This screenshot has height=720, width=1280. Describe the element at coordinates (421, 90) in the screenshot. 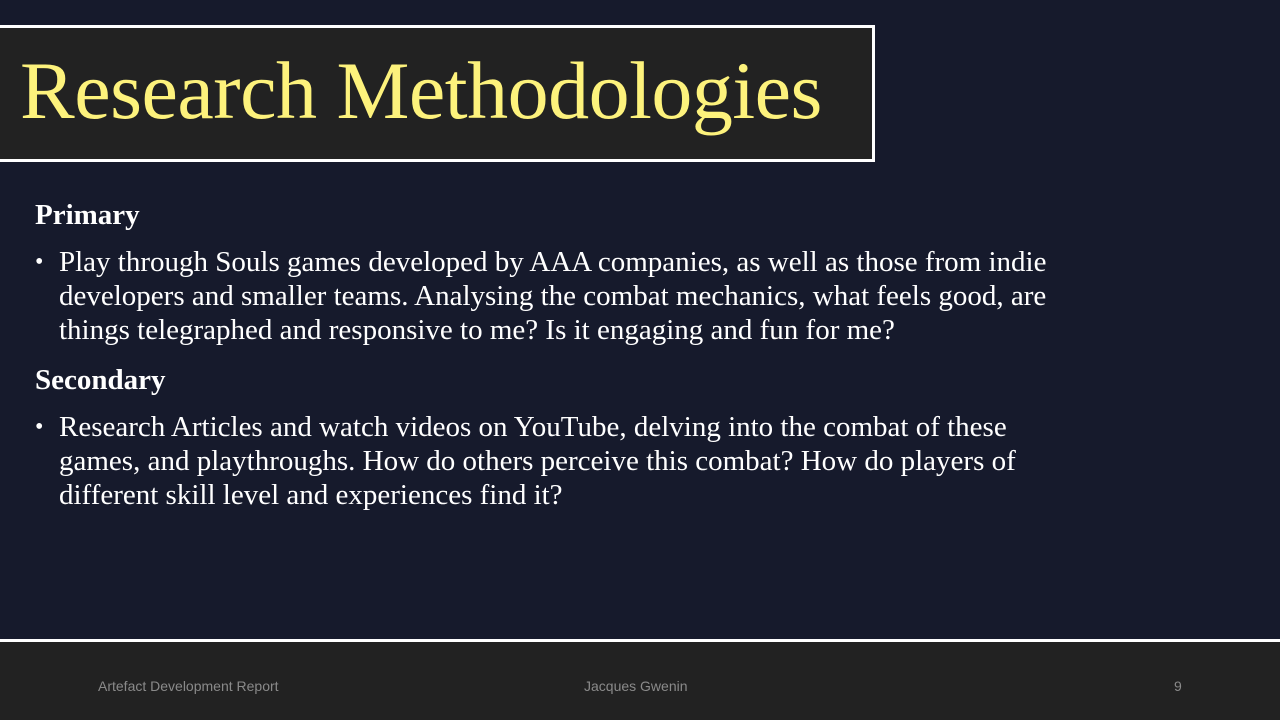

I see `slide-title: Research Methodologies` at that location.